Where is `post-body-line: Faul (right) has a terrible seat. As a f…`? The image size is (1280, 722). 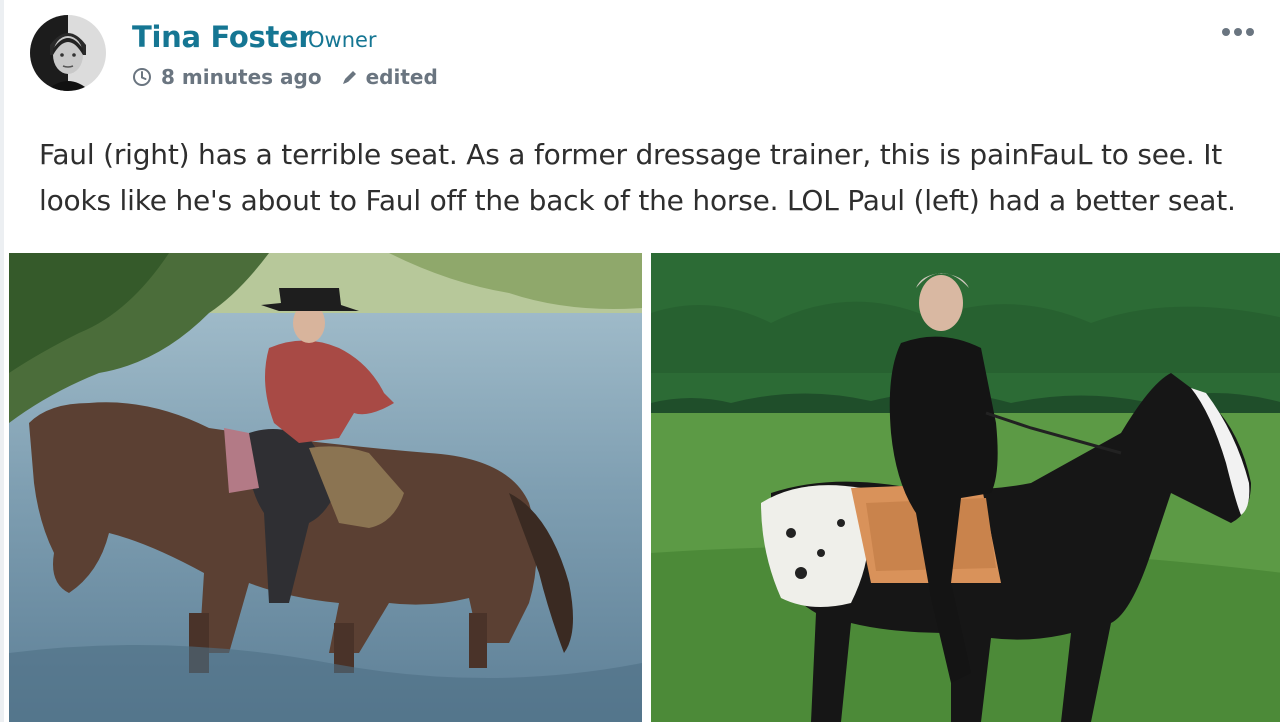
post-body-line: Faul (right) has a terrible seat. As a f… is located at coordinates (631, 154).